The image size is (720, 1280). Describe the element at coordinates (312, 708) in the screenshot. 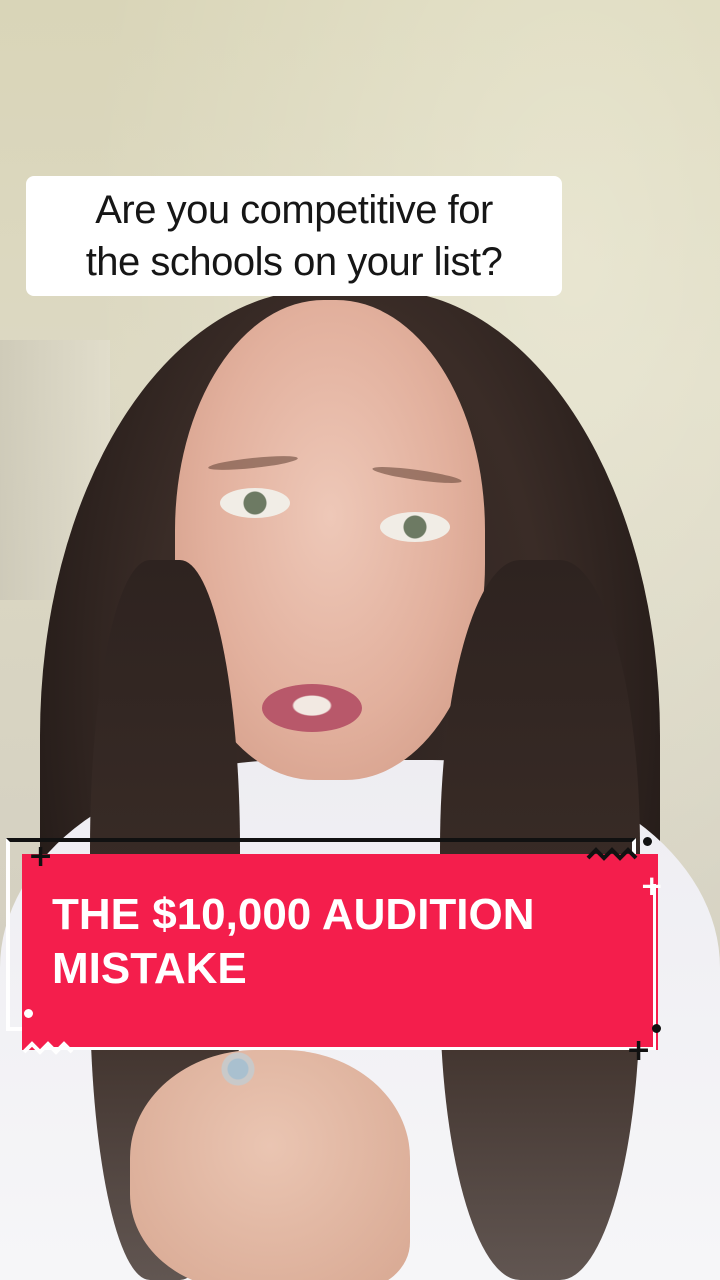

I see `mouth` at that location.